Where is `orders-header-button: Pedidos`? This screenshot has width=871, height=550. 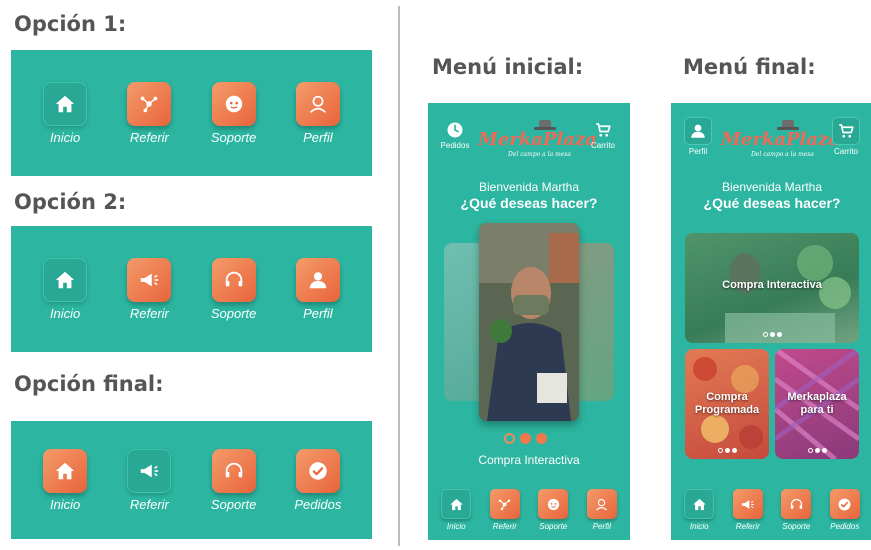
orders-header-button: Pedidos is located at coordinates (455, 135).